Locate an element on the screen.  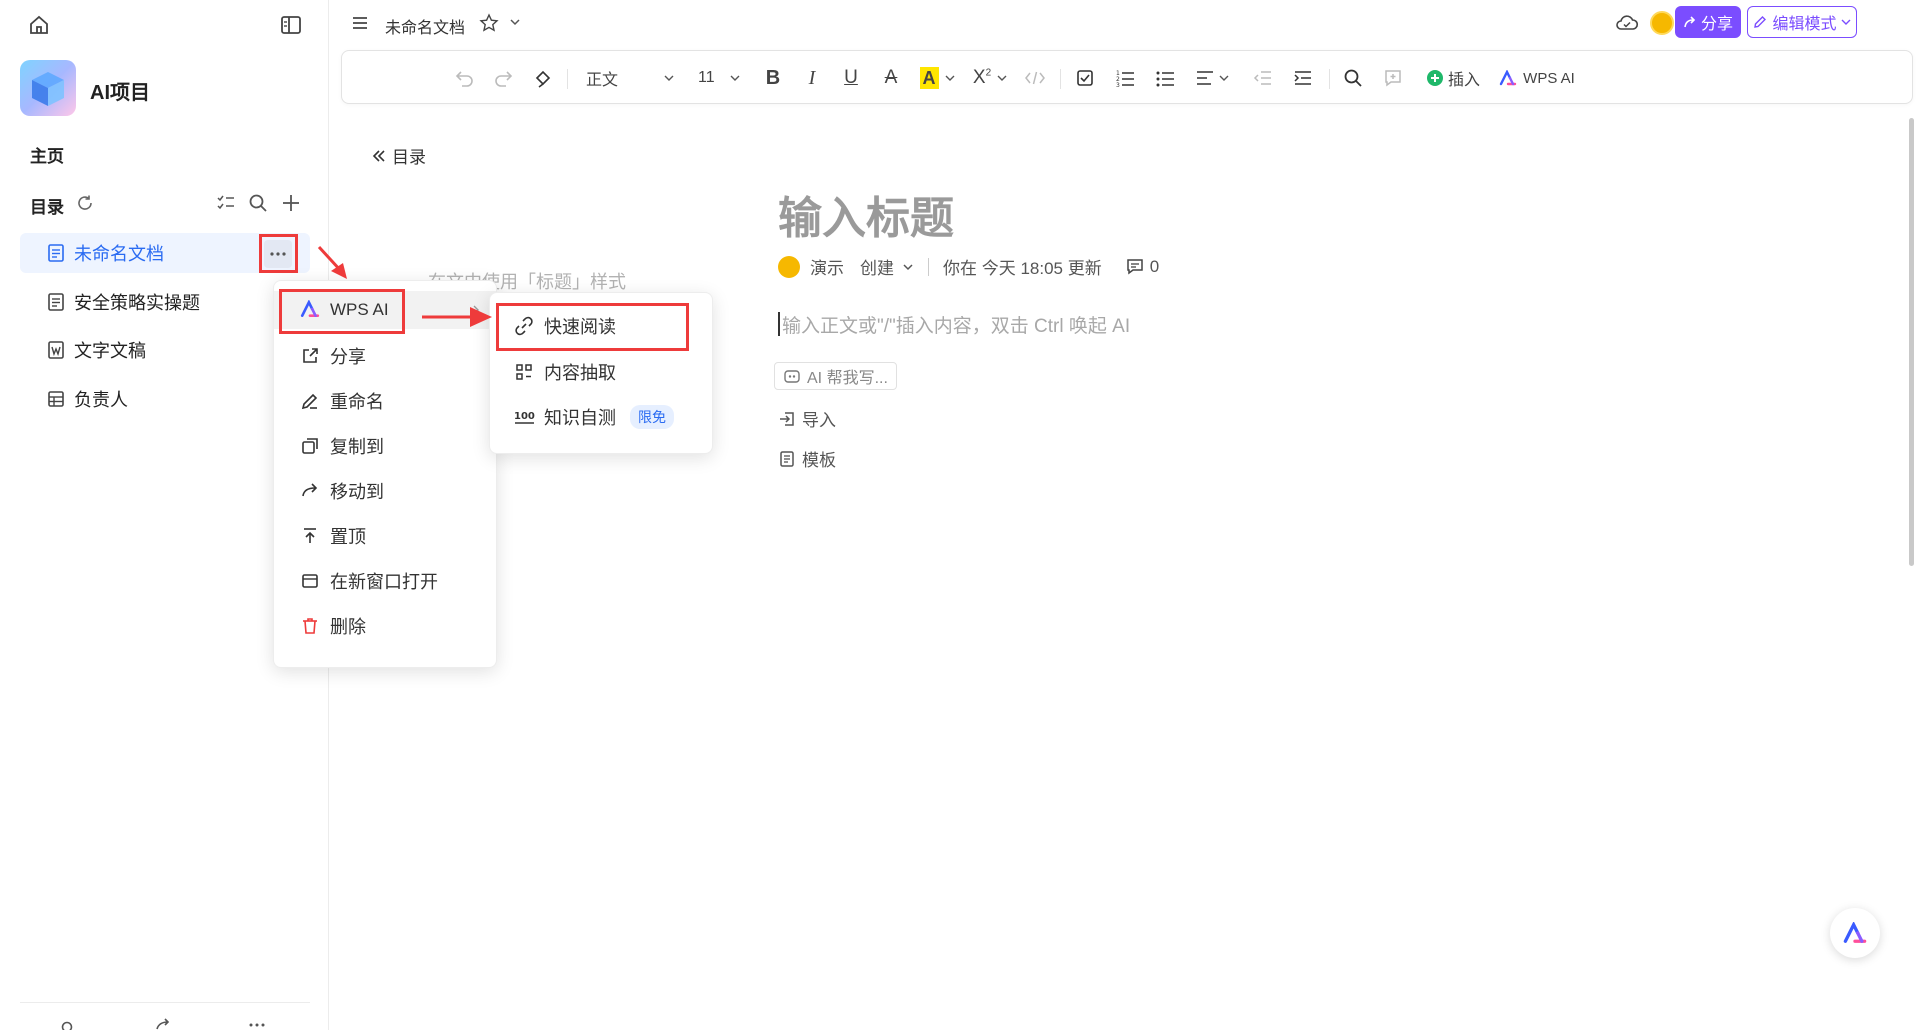
indent-icon is located at coordinates (1303, 78).